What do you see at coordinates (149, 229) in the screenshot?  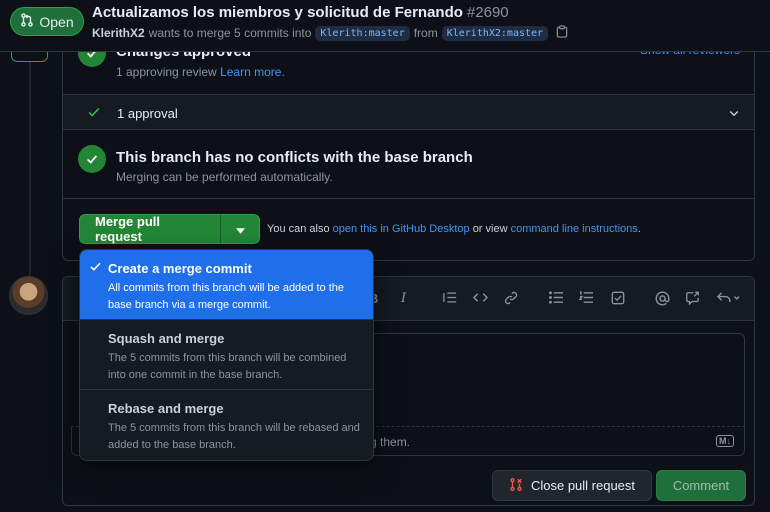 I see `merge-pull-request-button: Merge pull request` at bounding box center [149, 229].